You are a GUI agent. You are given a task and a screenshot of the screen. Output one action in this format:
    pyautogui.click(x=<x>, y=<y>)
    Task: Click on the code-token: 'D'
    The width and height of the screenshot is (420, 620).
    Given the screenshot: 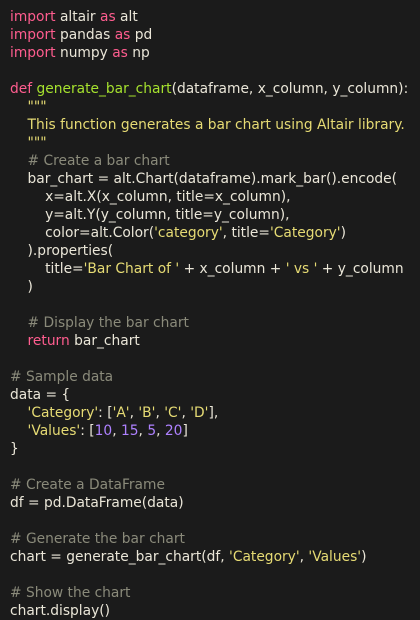 What is the action you would take?
    pyautogui.click(x=199, y=413)
    